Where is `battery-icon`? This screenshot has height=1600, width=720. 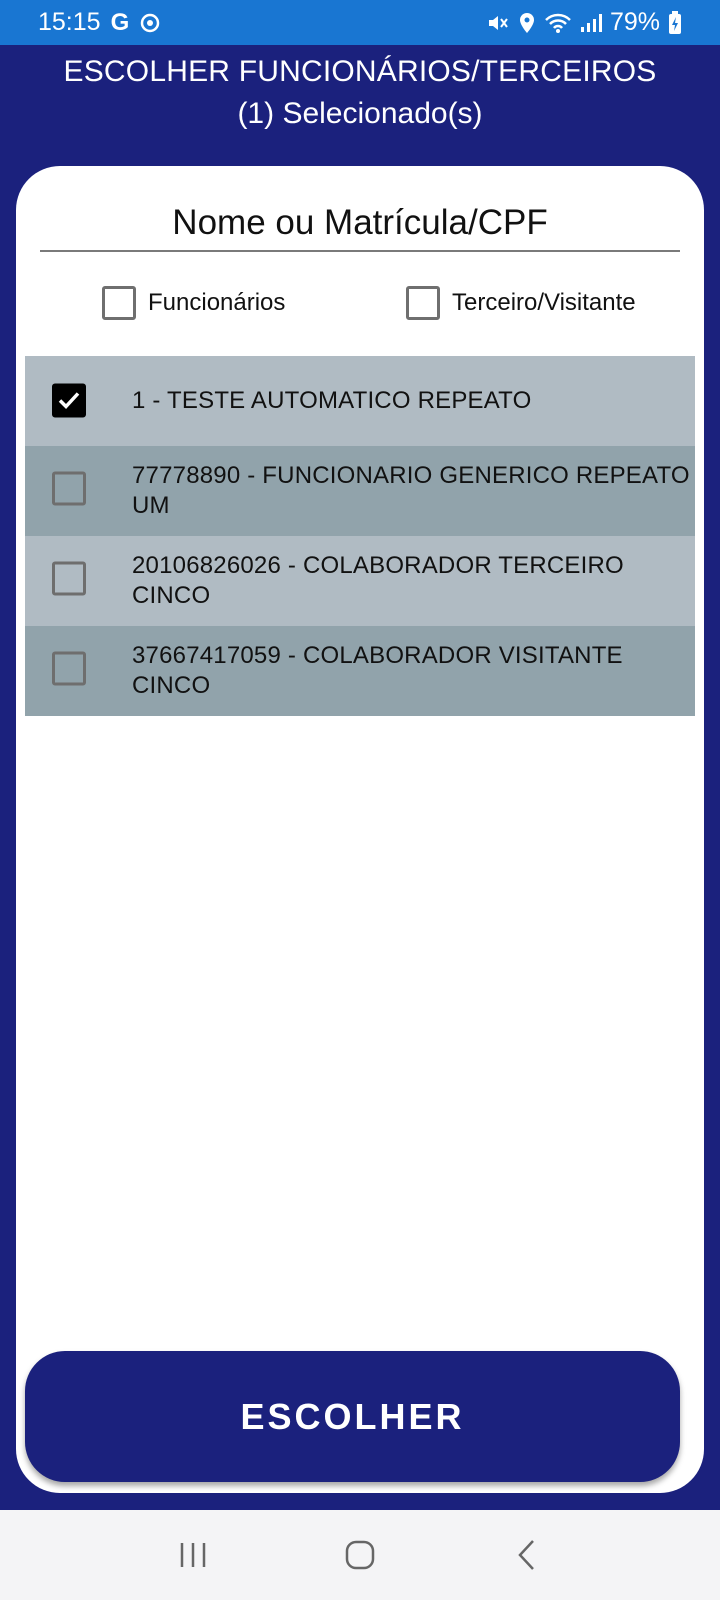 battery-icon is located at coordinates (675, 22).